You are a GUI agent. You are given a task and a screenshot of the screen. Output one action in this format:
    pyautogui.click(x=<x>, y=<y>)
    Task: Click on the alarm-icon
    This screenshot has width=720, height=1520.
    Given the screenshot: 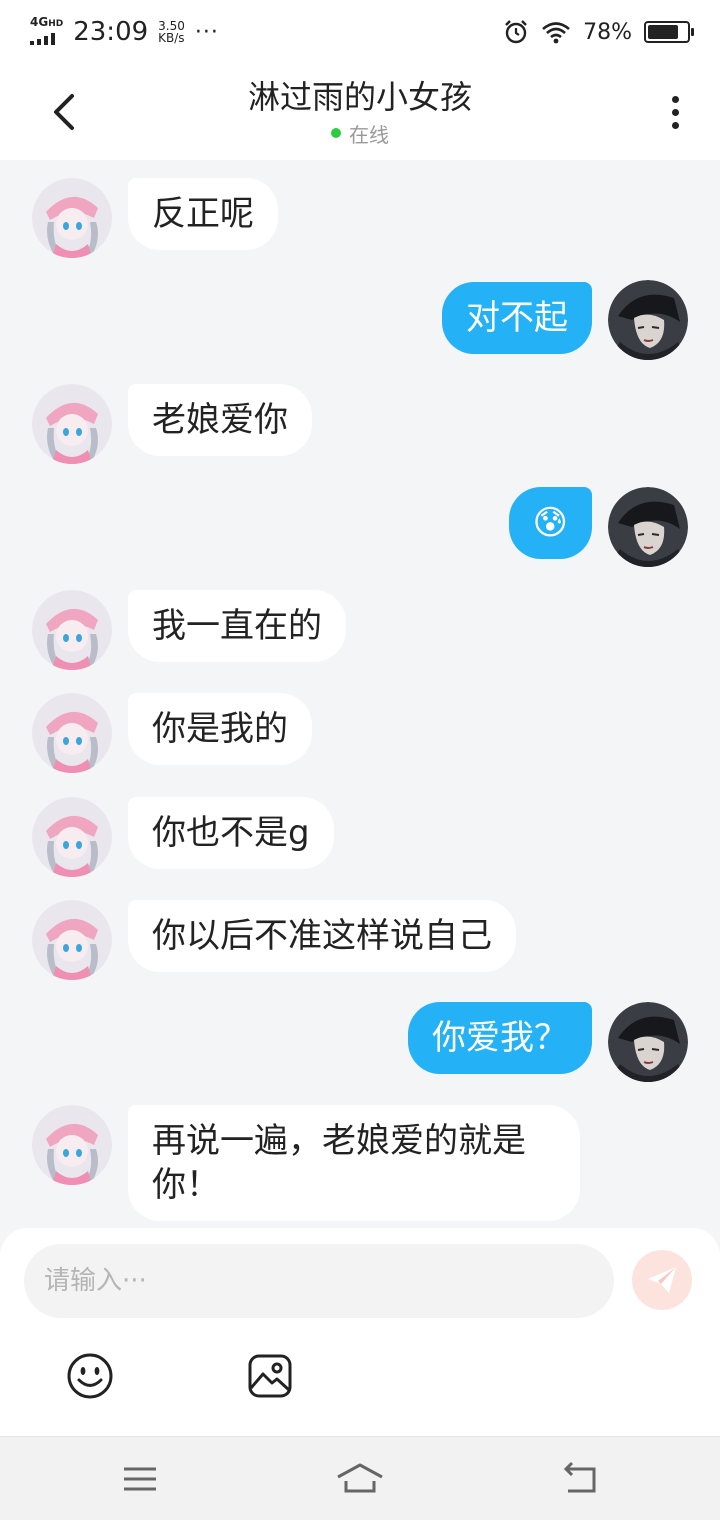 What is the action you would take?
    pyautogui.click(x=516, y=32)
    